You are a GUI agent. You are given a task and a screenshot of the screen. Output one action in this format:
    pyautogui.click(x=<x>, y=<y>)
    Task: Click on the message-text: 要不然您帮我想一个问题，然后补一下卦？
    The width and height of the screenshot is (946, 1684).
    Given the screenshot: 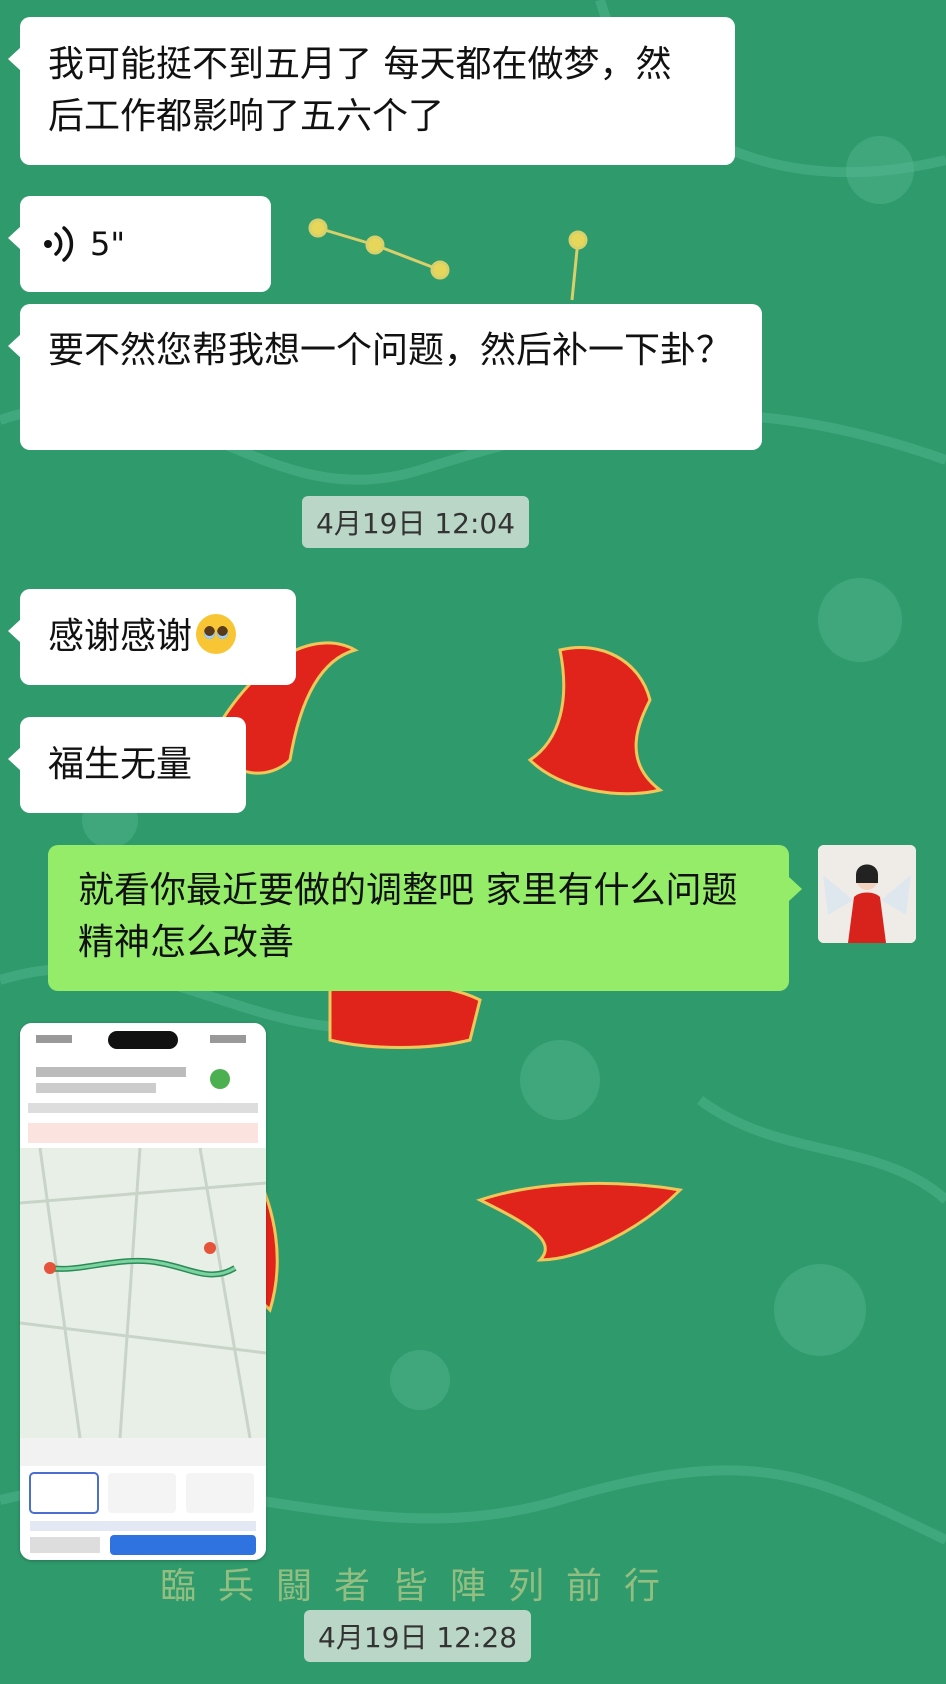 What is the action you would take?
    pyautogui.click(x=390, y=350)
    